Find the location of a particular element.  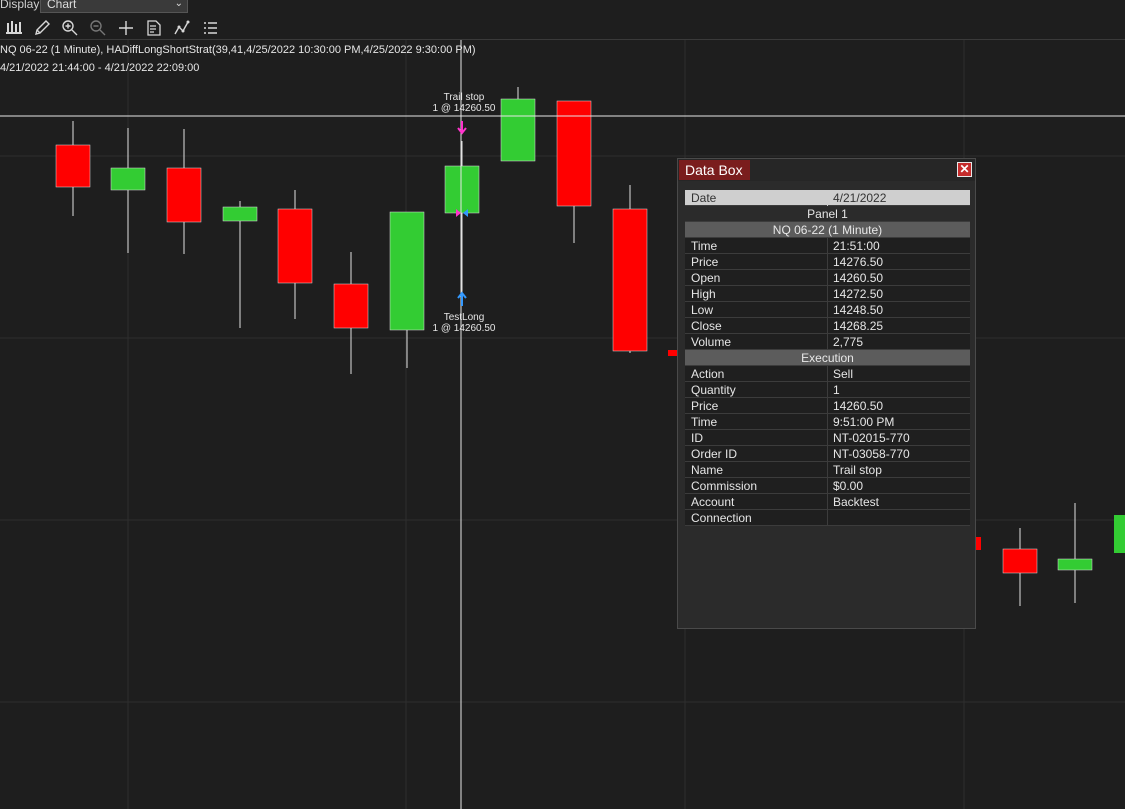

crosshair-icon is located at coordinates (126, 28).